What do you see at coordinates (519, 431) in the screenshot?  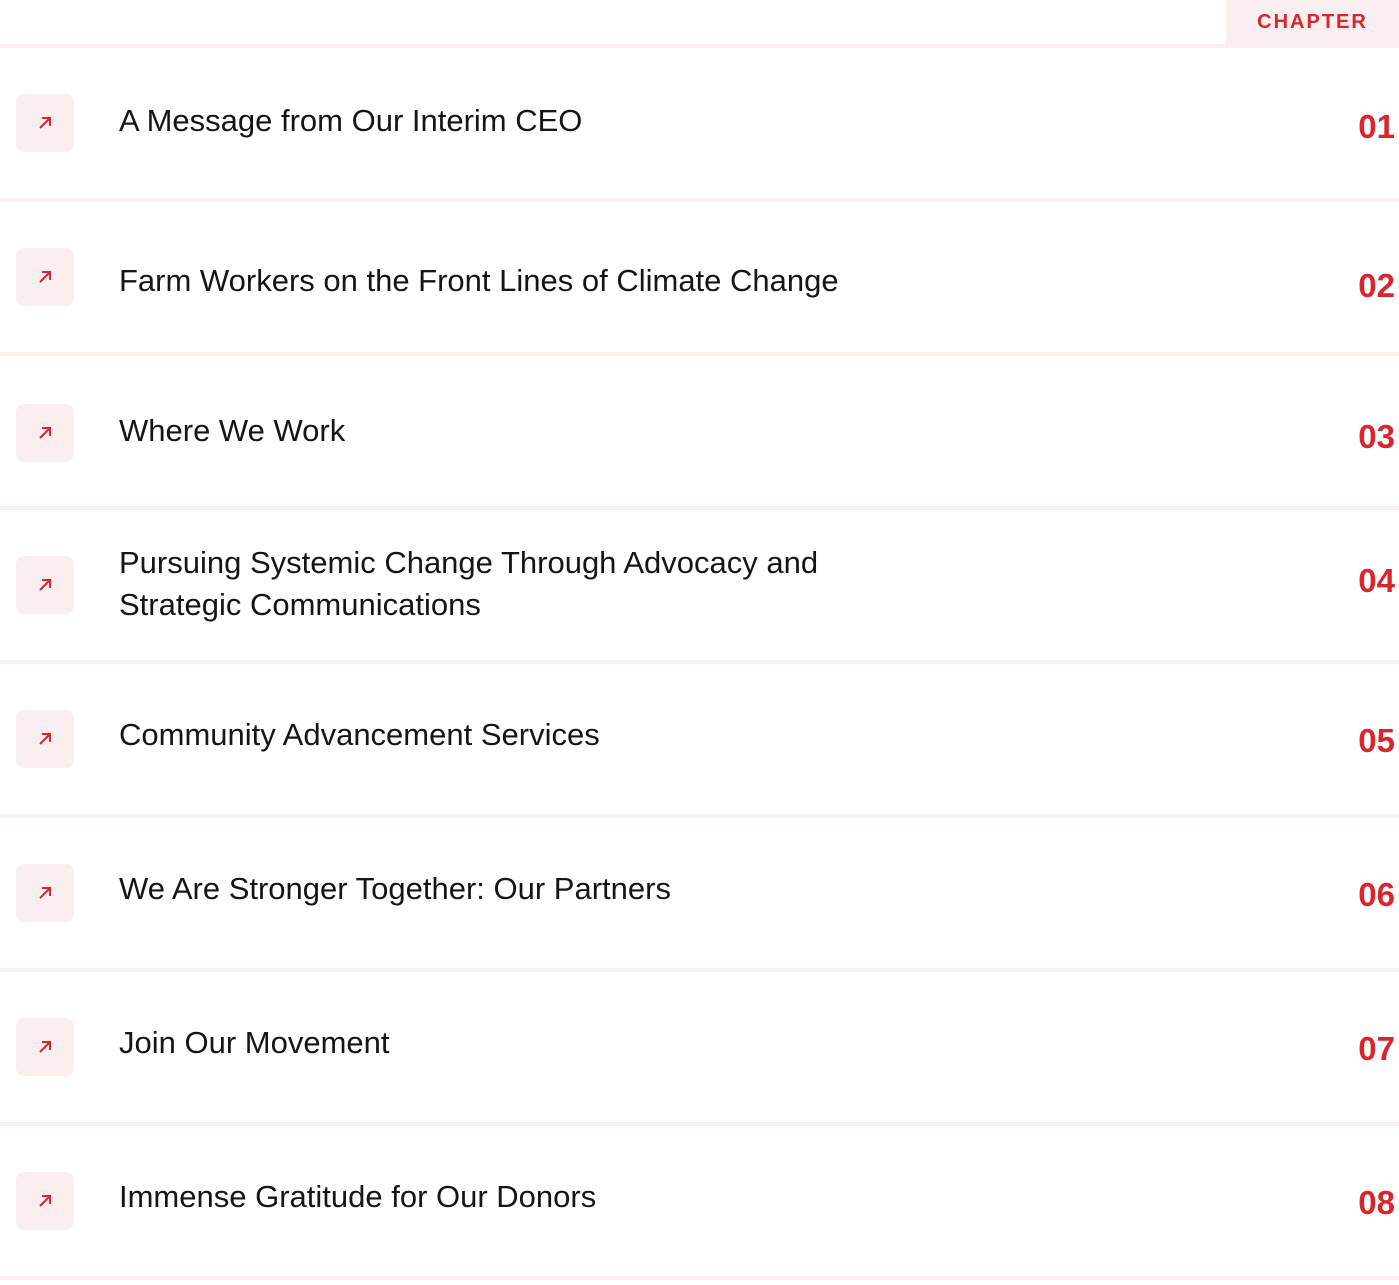 I see `chapter-title: Where We Work` at bounding box center [519, 431].